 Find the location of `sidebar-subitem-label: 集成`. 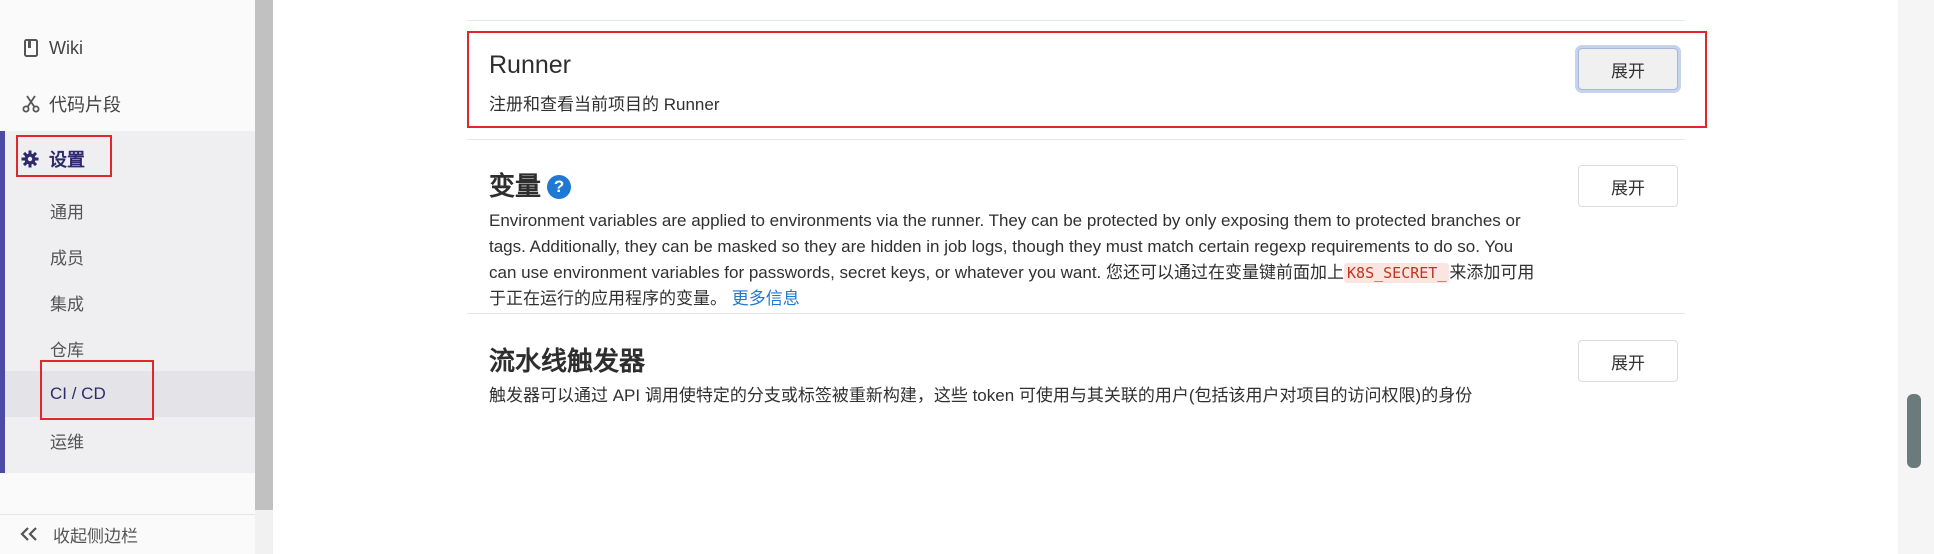

sidebar-subitem-label: 集成 is located at coordinates (67, 304).